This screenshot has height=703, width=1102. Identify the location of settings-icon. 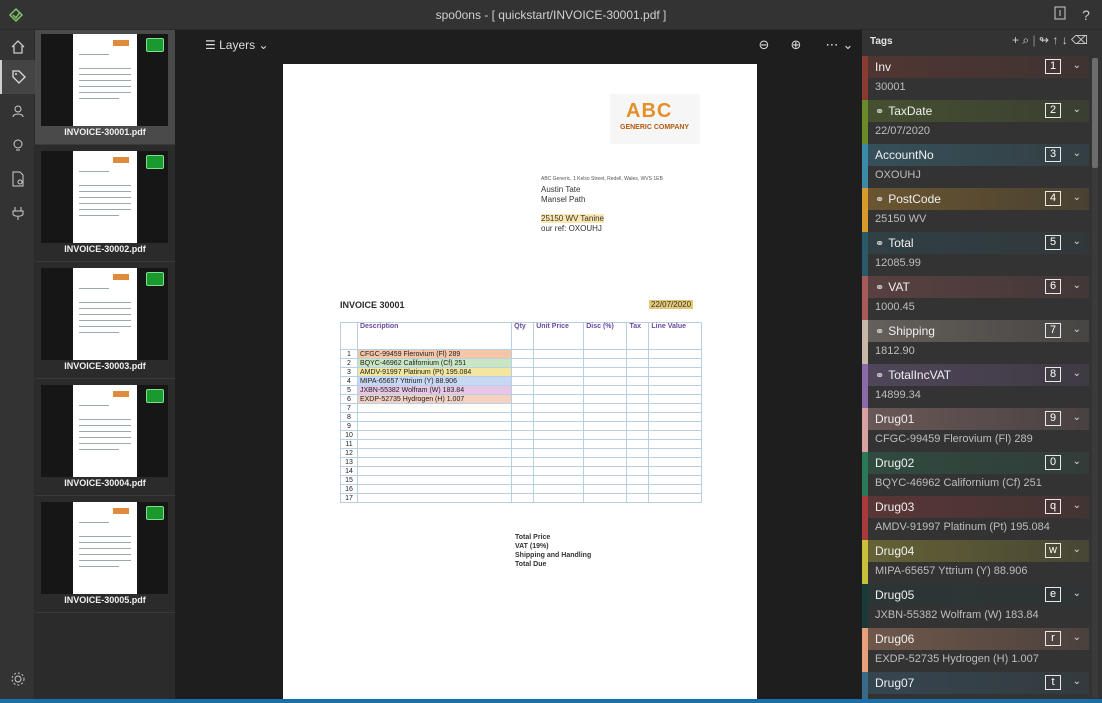
(17, 679).